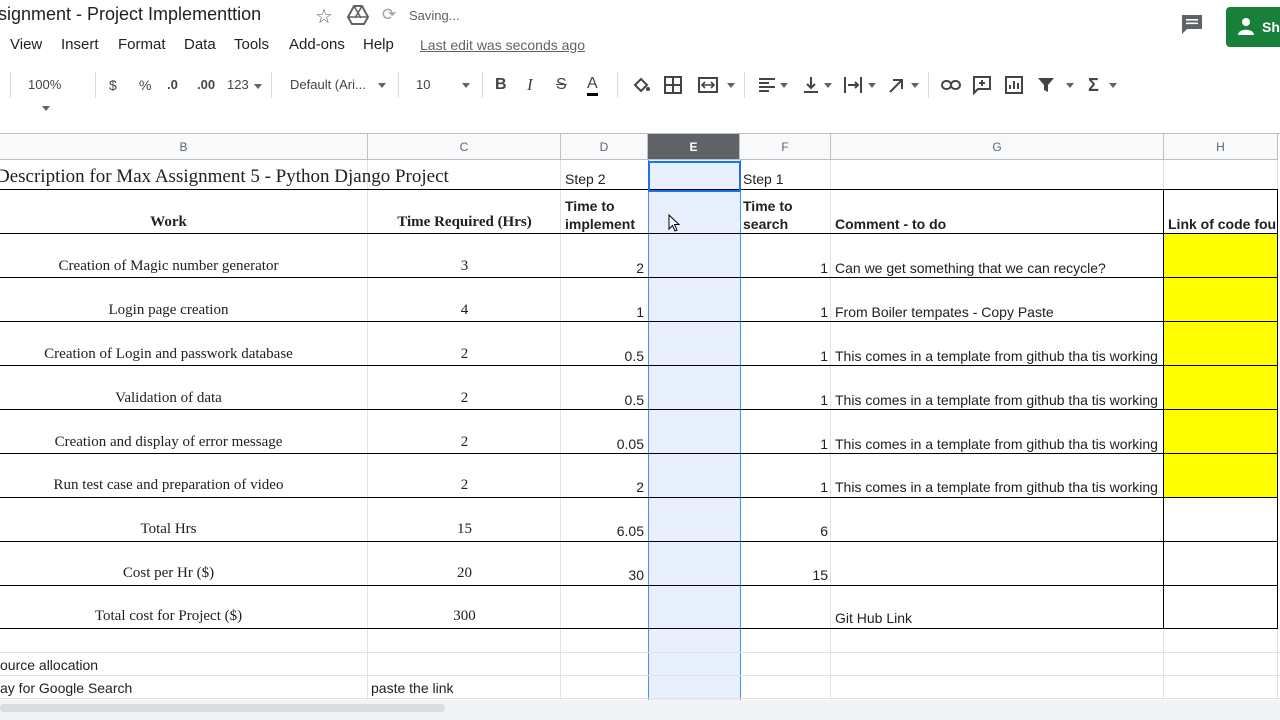 This screenshot has height=720, width=1280. I want to click on text-color-icon: A, so click(592, 85).